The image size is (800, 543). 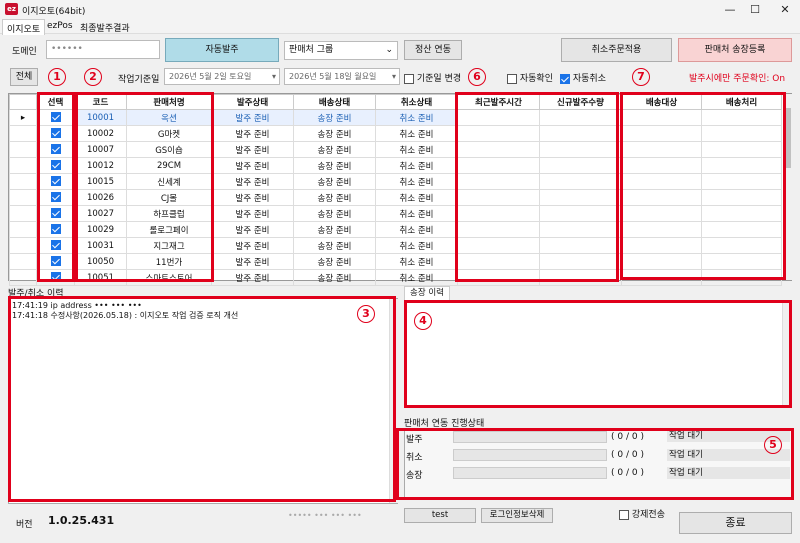 I want to click on order-confirm-status: 발주시에만 주문확인: On, so click(x=737, y=79).